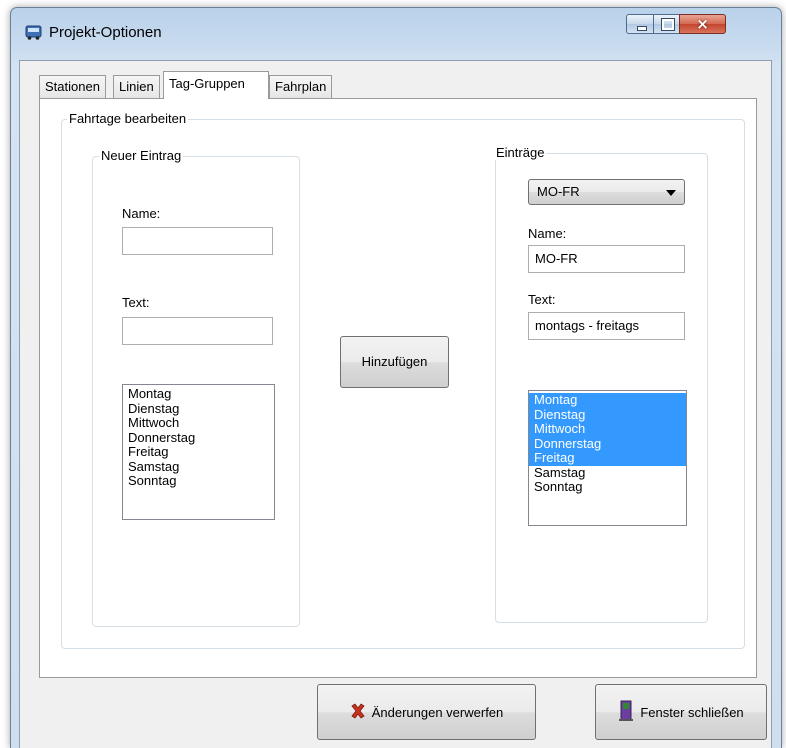 This screenshot has width=786, height=748. What do you see at coordinates (520, 152) in the screenshot?
I see `entries-title: Einträge` at bounding box center [520, 152].